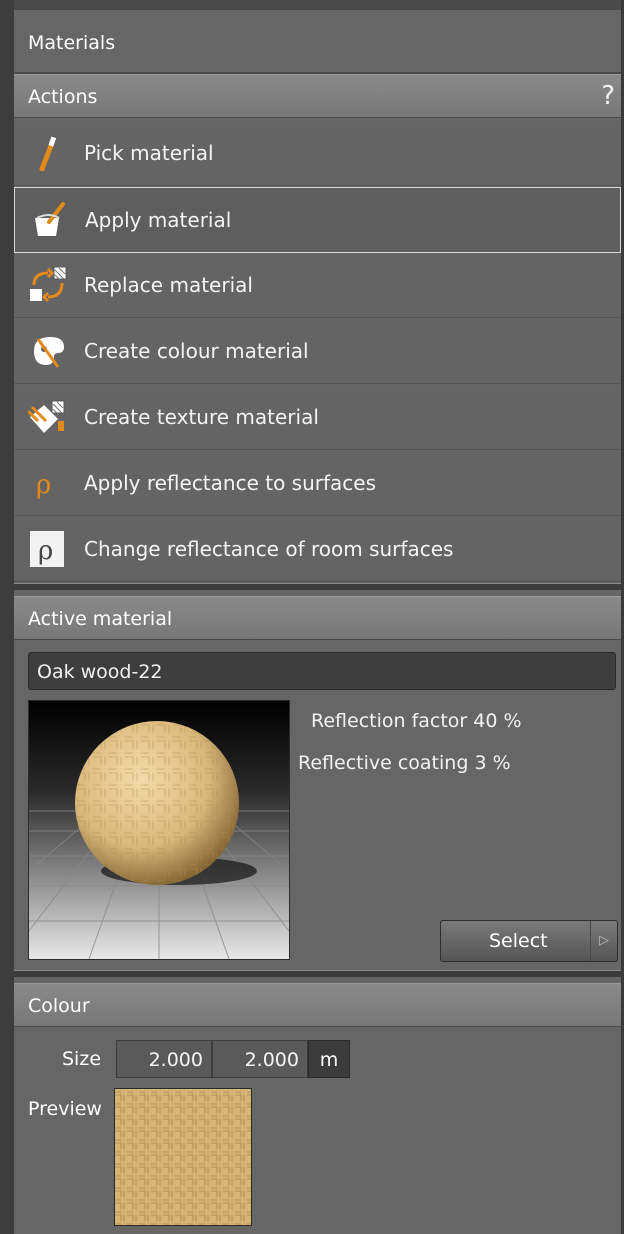 The height and width of the screenshot is (1234, 624). I want to click on action-replace-material: Replace material, so click(317, 285).